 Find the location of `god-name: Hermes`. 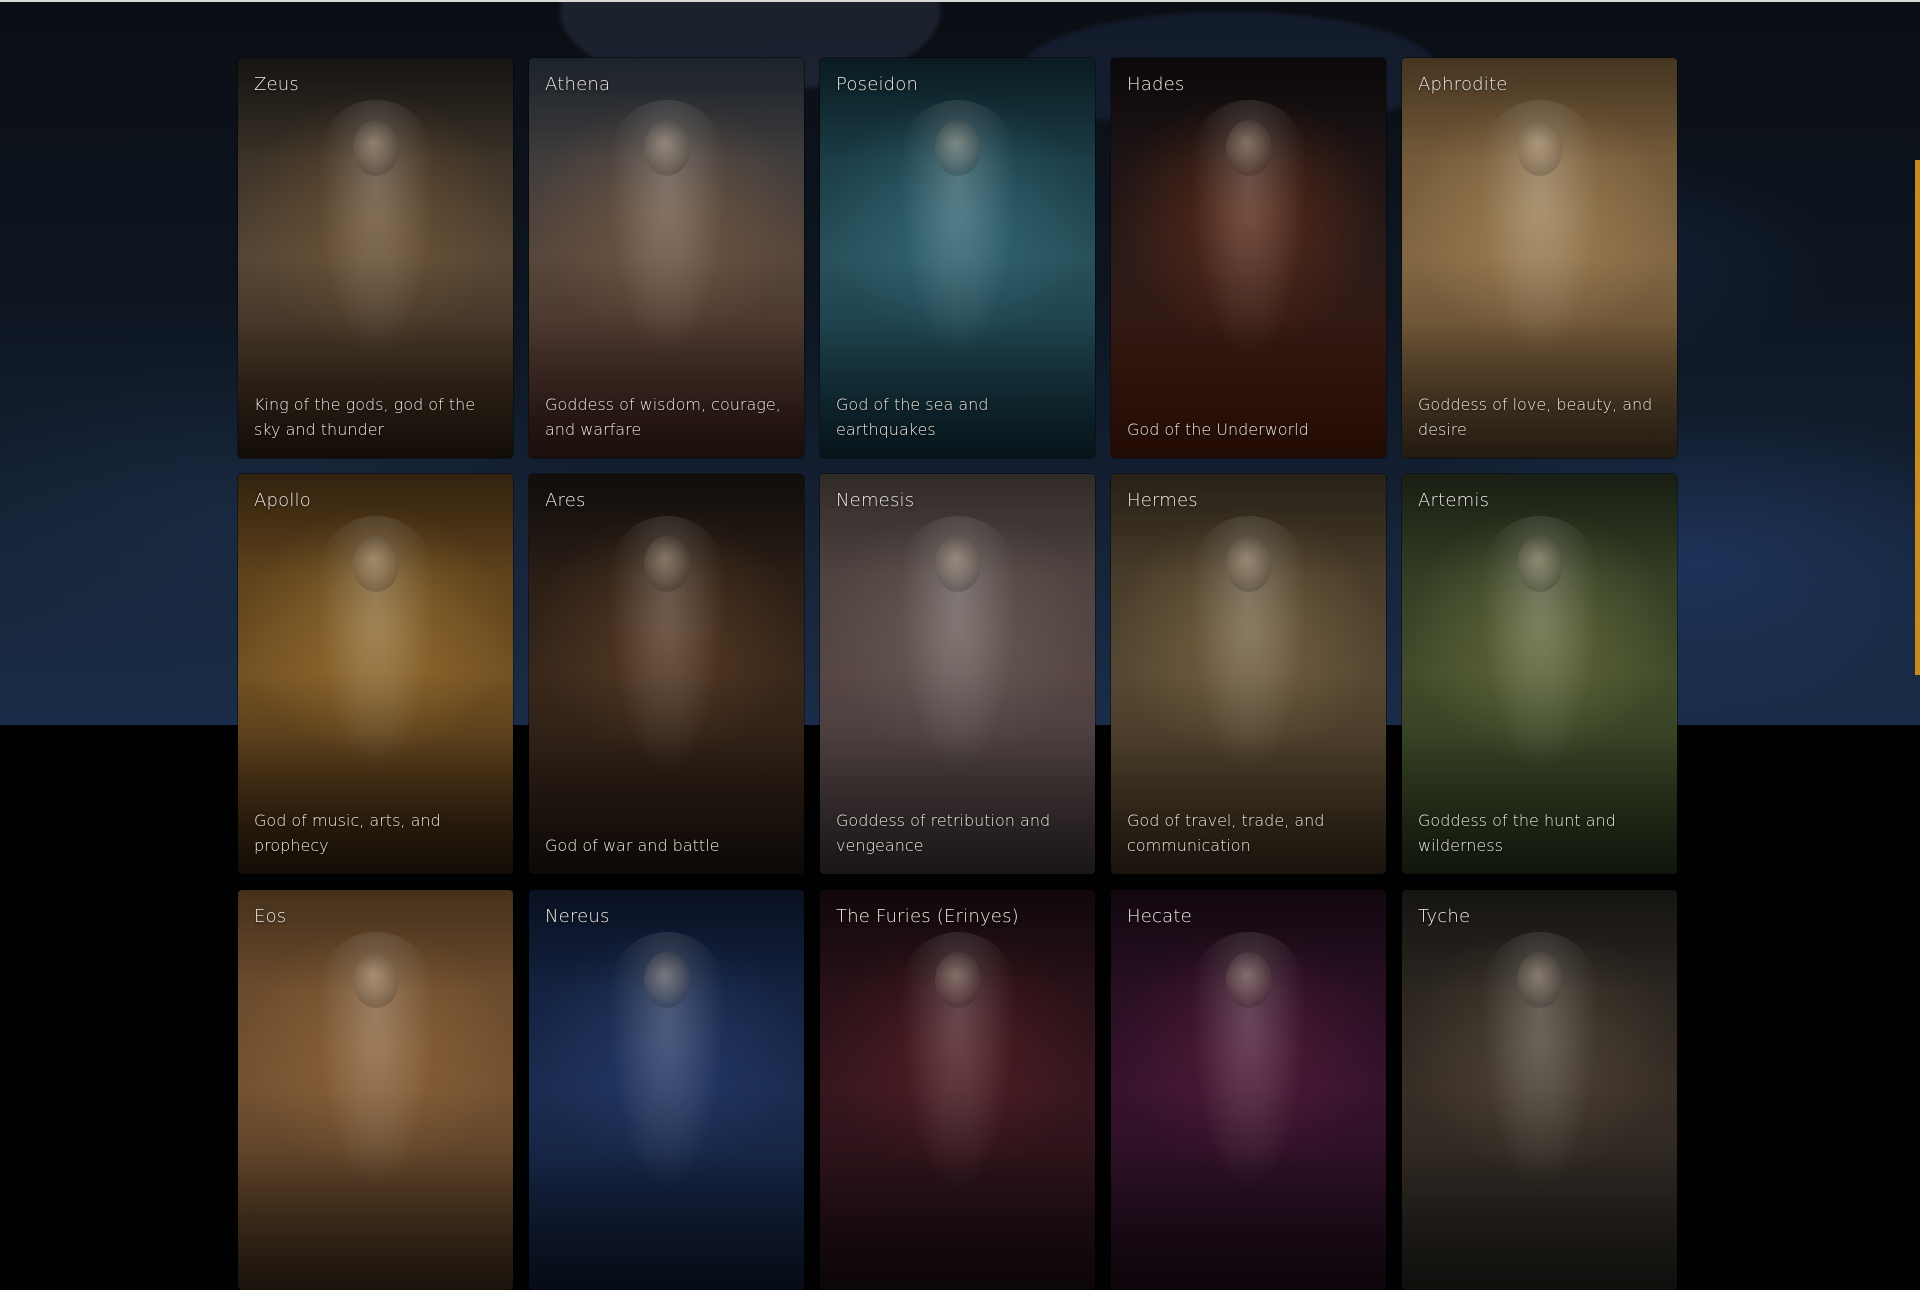

god-name: Hermes is located at coordinates (1162, 500).